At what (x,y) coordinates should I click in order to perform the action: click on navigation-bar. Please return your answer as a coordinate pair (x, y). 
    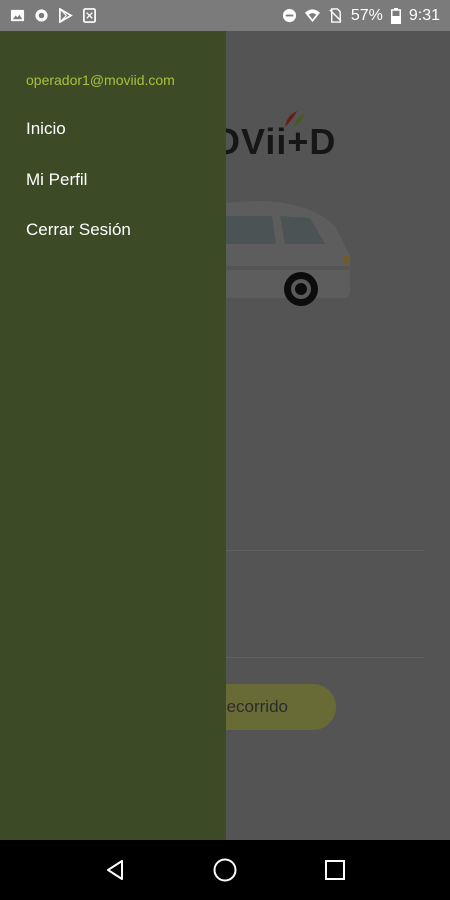
    Looking at the image, I should click on (225, 870).